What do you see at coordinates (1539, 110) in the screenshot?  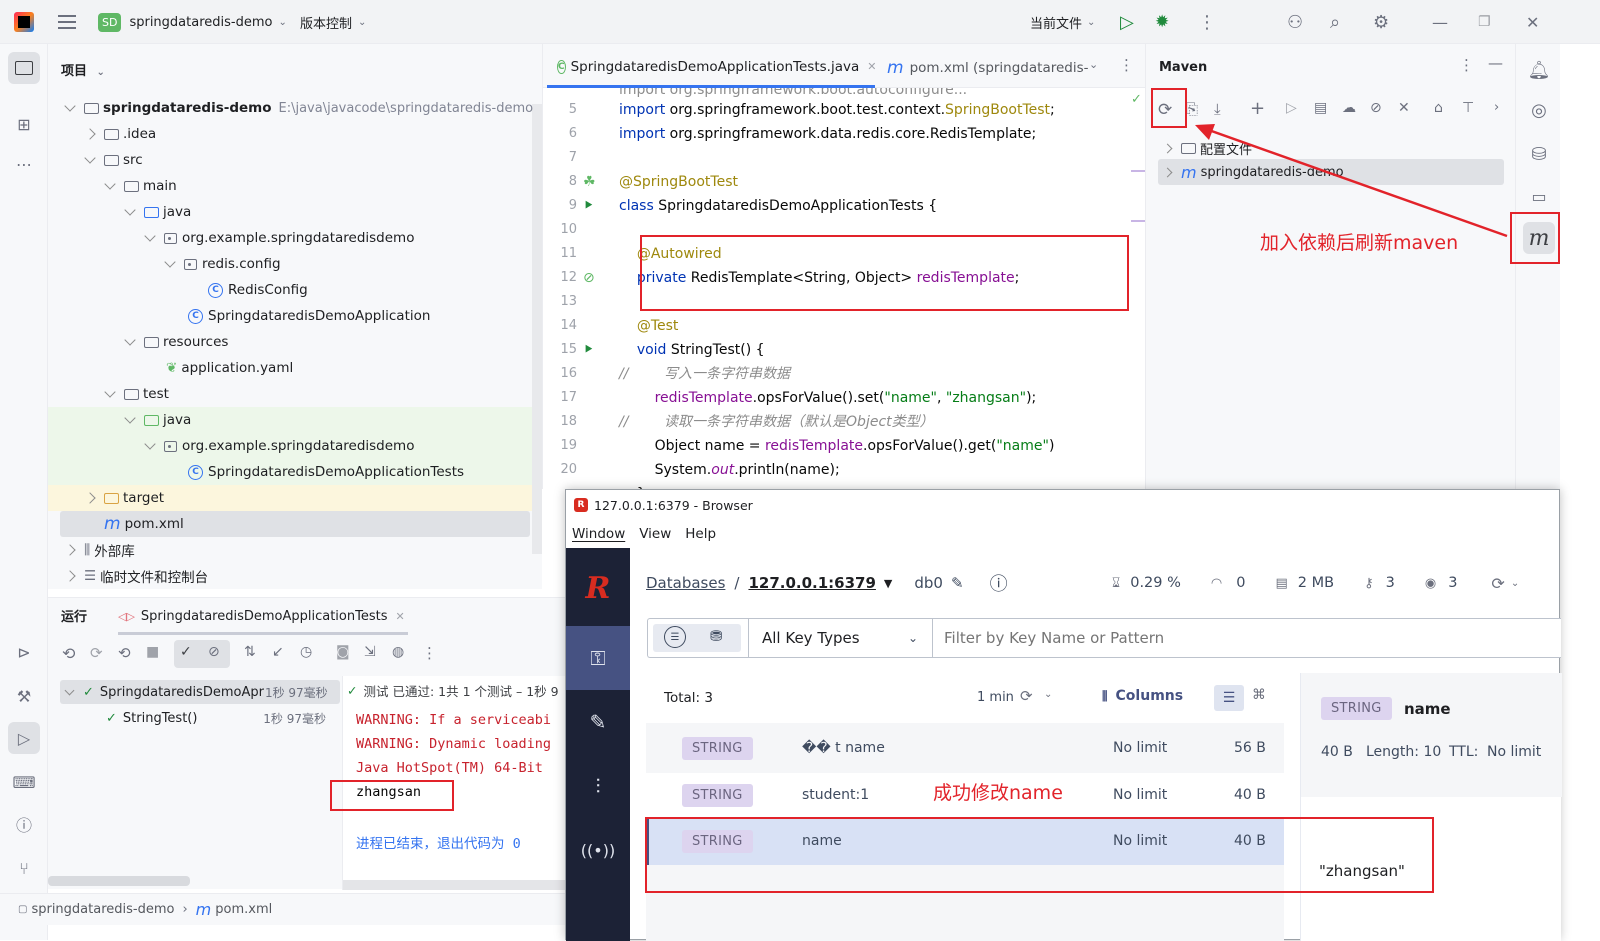 I see `ai-assistant-icon: ◎` at bounding box center [1539, 110].